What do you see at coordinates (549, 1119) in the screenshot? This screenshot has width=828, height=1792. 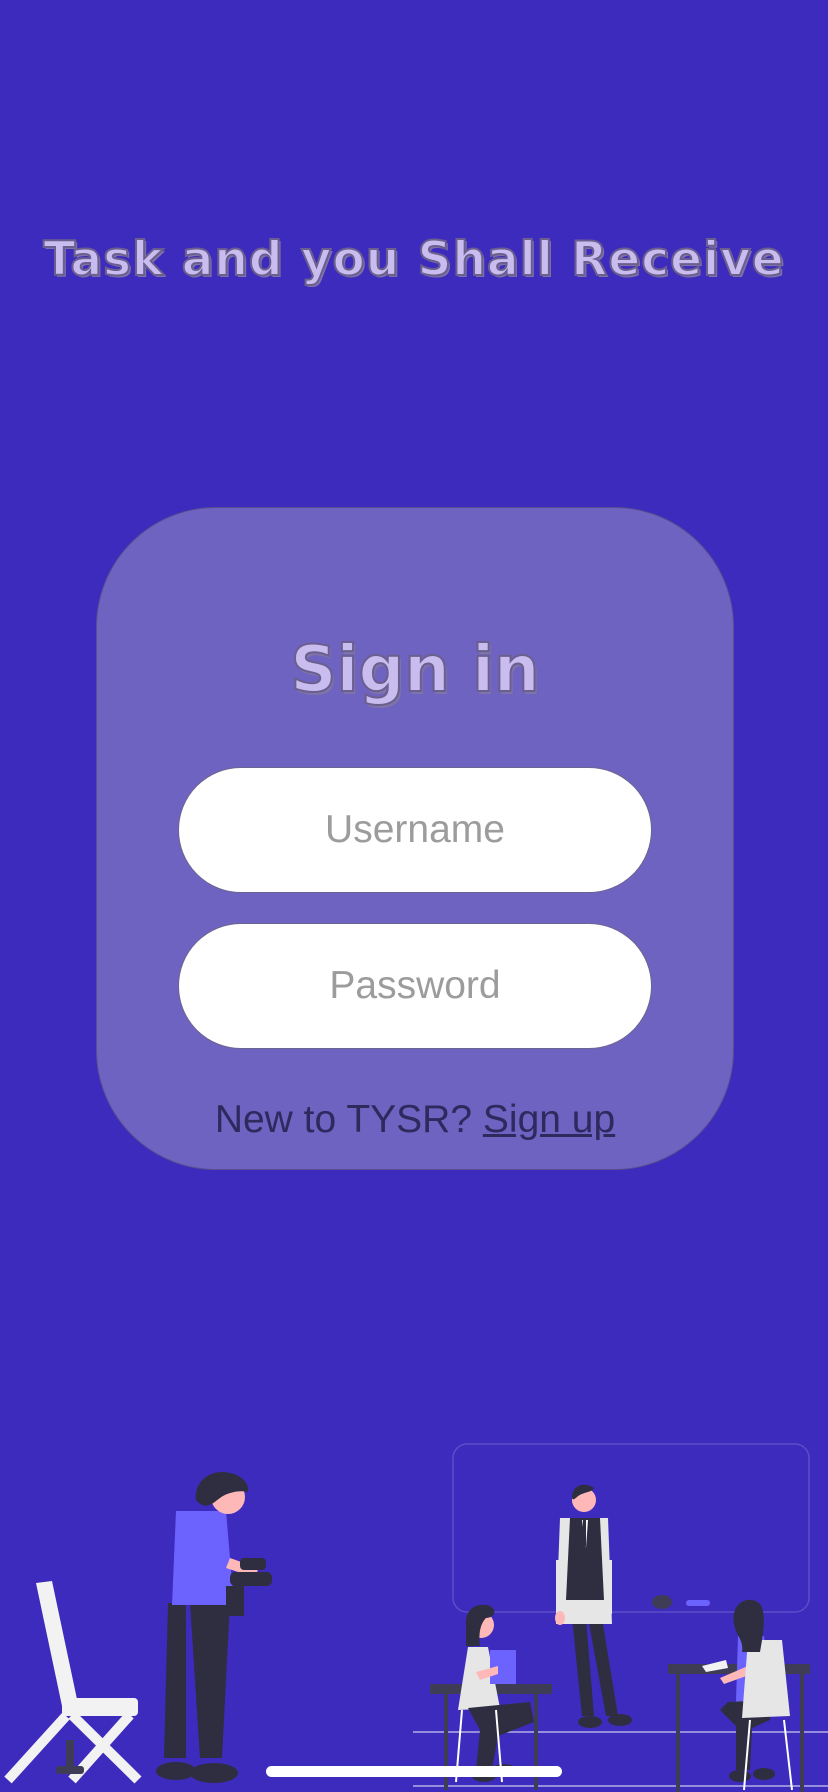 I see `signup-link: Sign up` at bounding box center [549, 1119].